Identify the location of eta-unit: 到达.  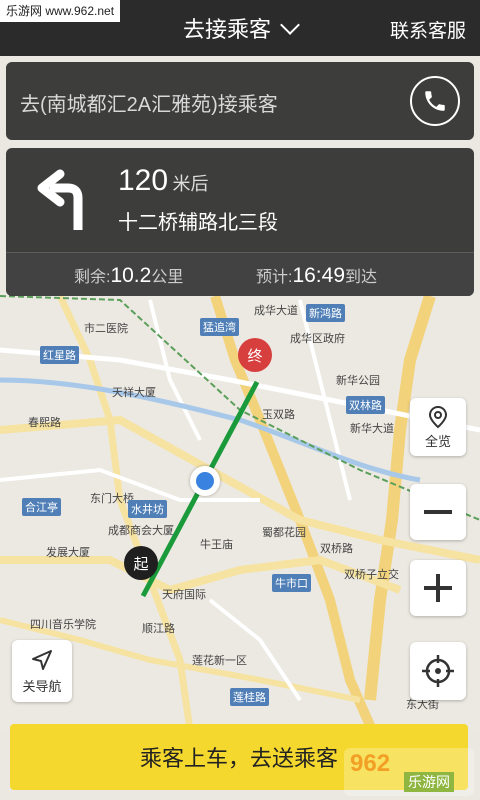
(361, 277).